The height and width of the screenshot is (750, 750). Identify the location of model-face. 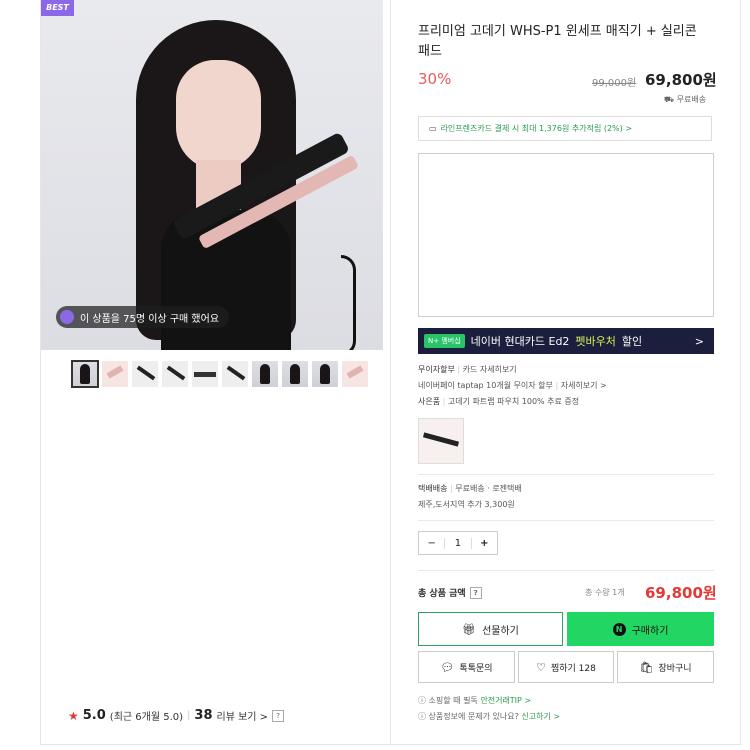
(218, 115).